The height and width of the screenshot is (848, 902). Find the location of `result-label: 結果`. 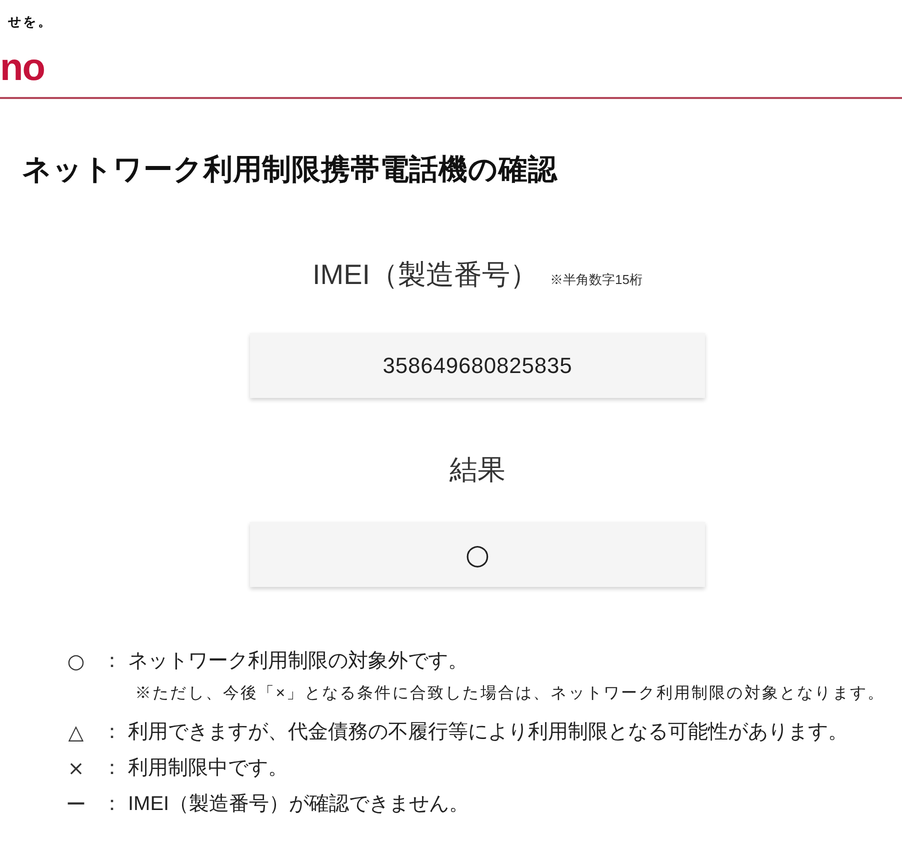

result-label: 結果 is located at coordinates (478, 470).